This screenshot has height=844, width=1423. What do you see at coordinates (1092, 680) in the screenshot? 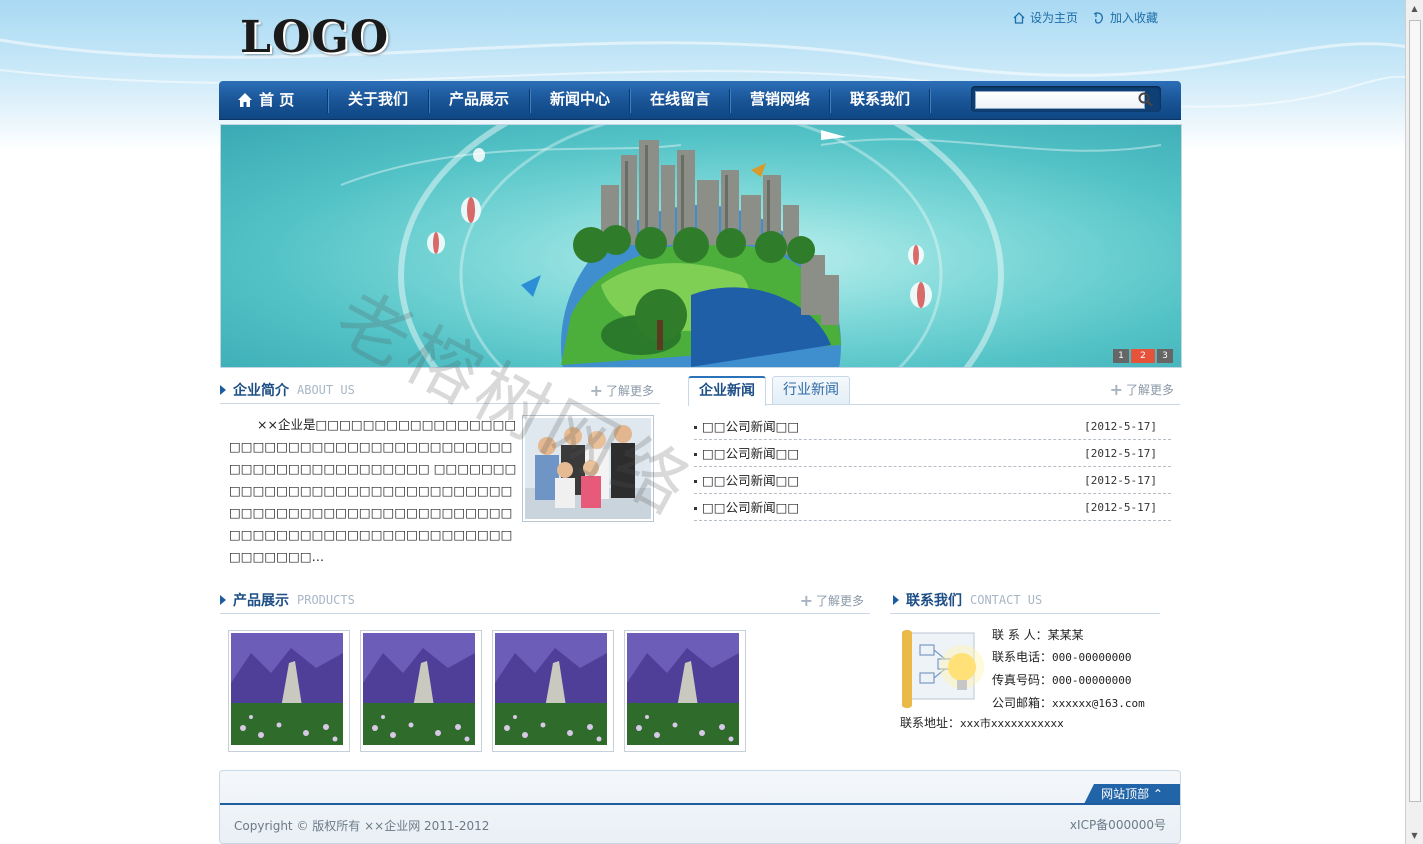
I see `contact-fax: 000-00000000` at bounding box center [1092, 680].